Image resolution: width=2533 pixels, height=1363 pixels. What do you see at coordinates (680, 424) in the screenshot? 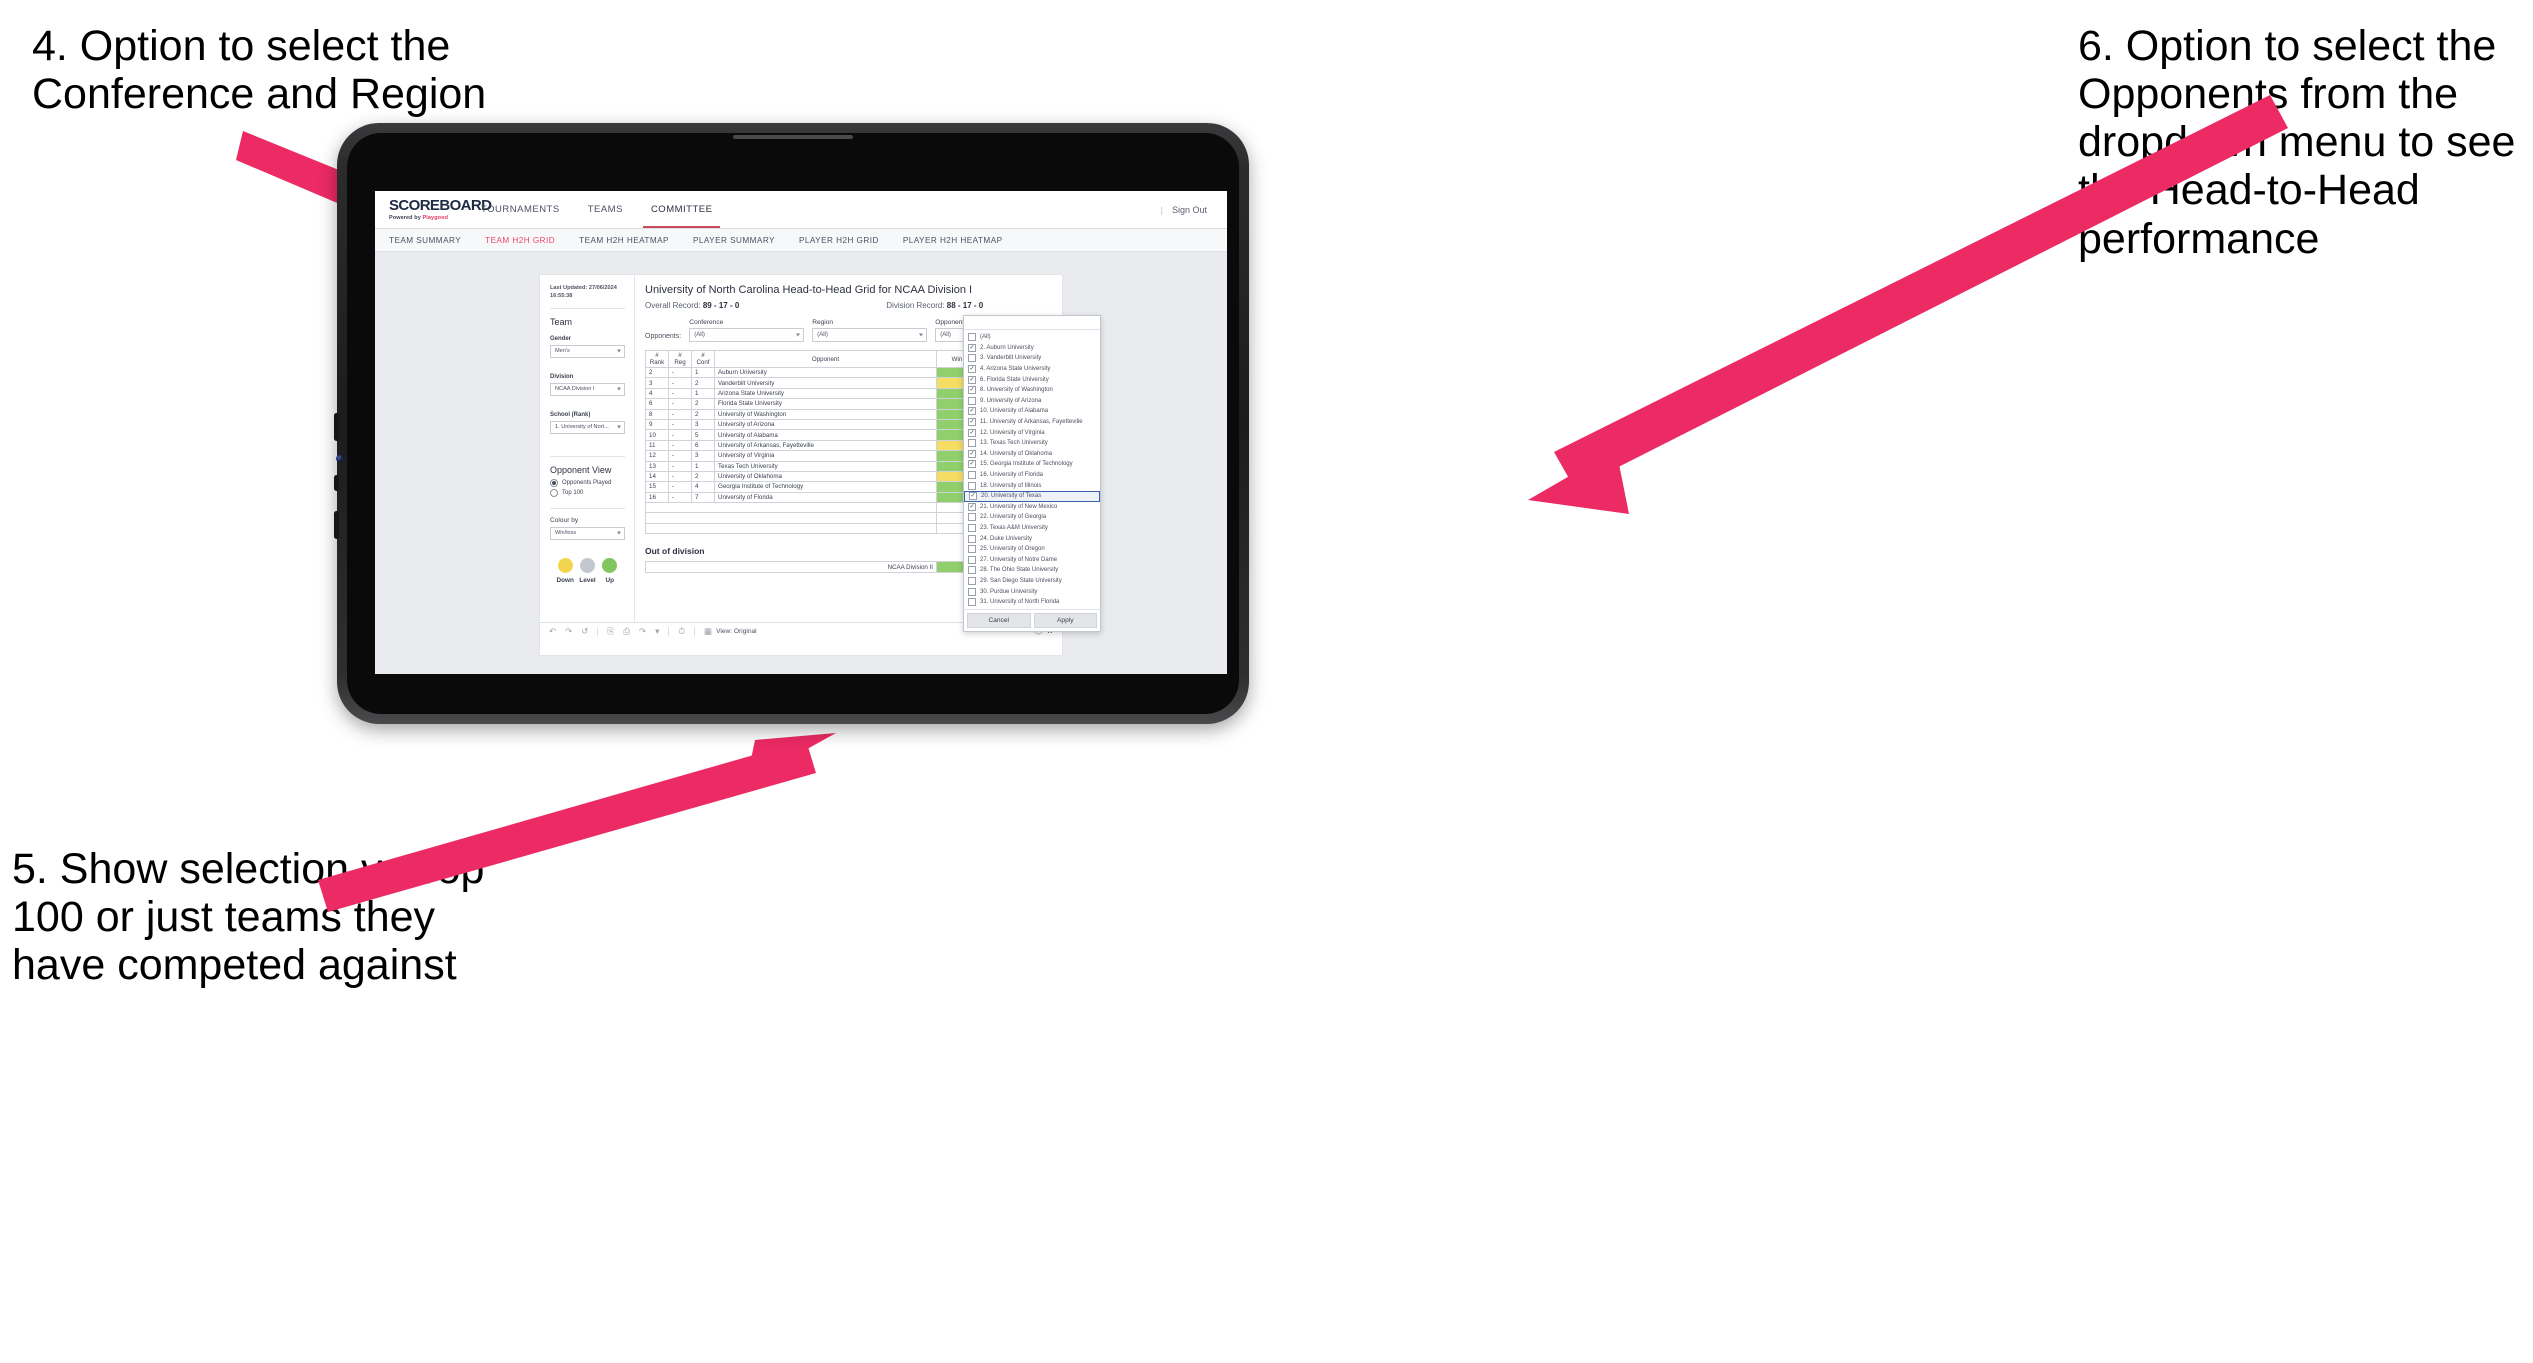
I see `cell-reg: -` at bounding box center [680, 424].